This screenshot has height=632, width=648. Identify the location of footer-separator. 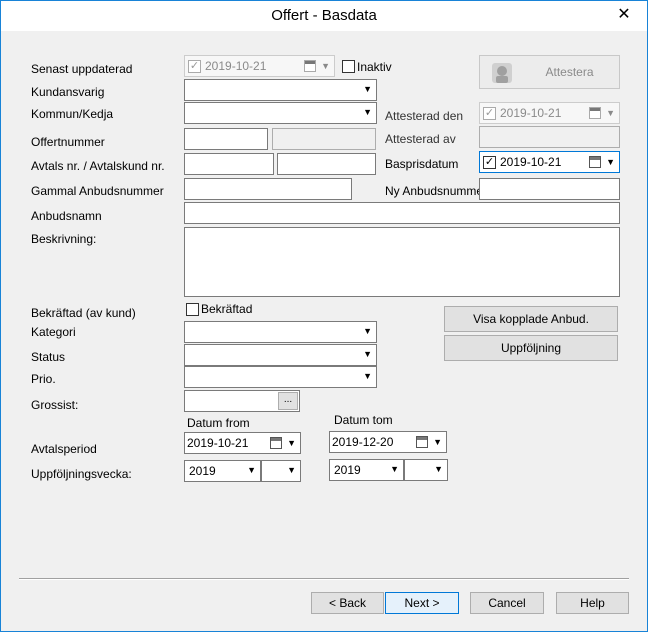
(324, 579).